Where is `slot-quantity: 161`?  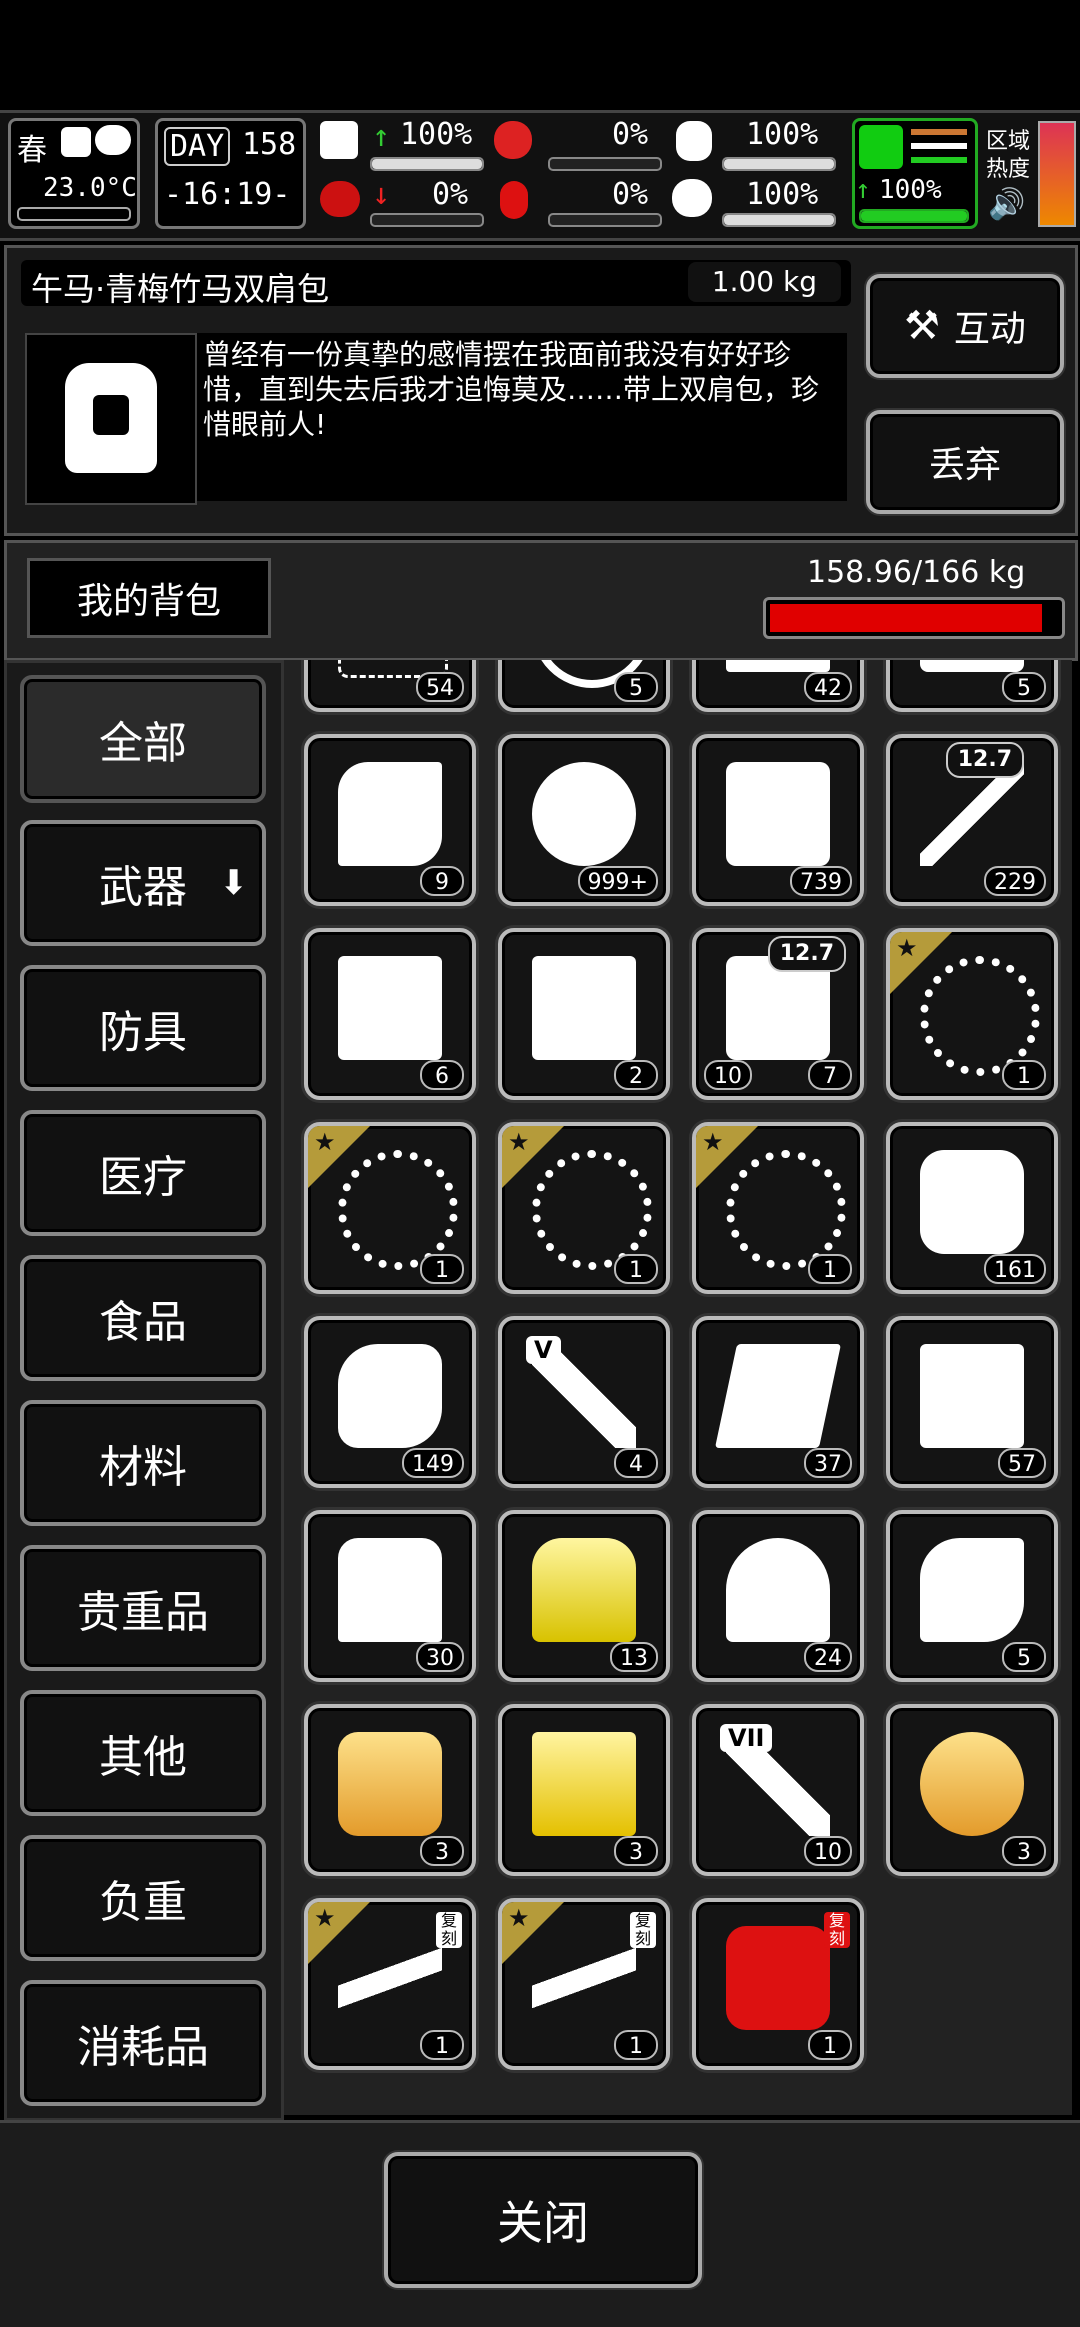
slot-quantity: 161 is located at coordinates (1015, 1269).